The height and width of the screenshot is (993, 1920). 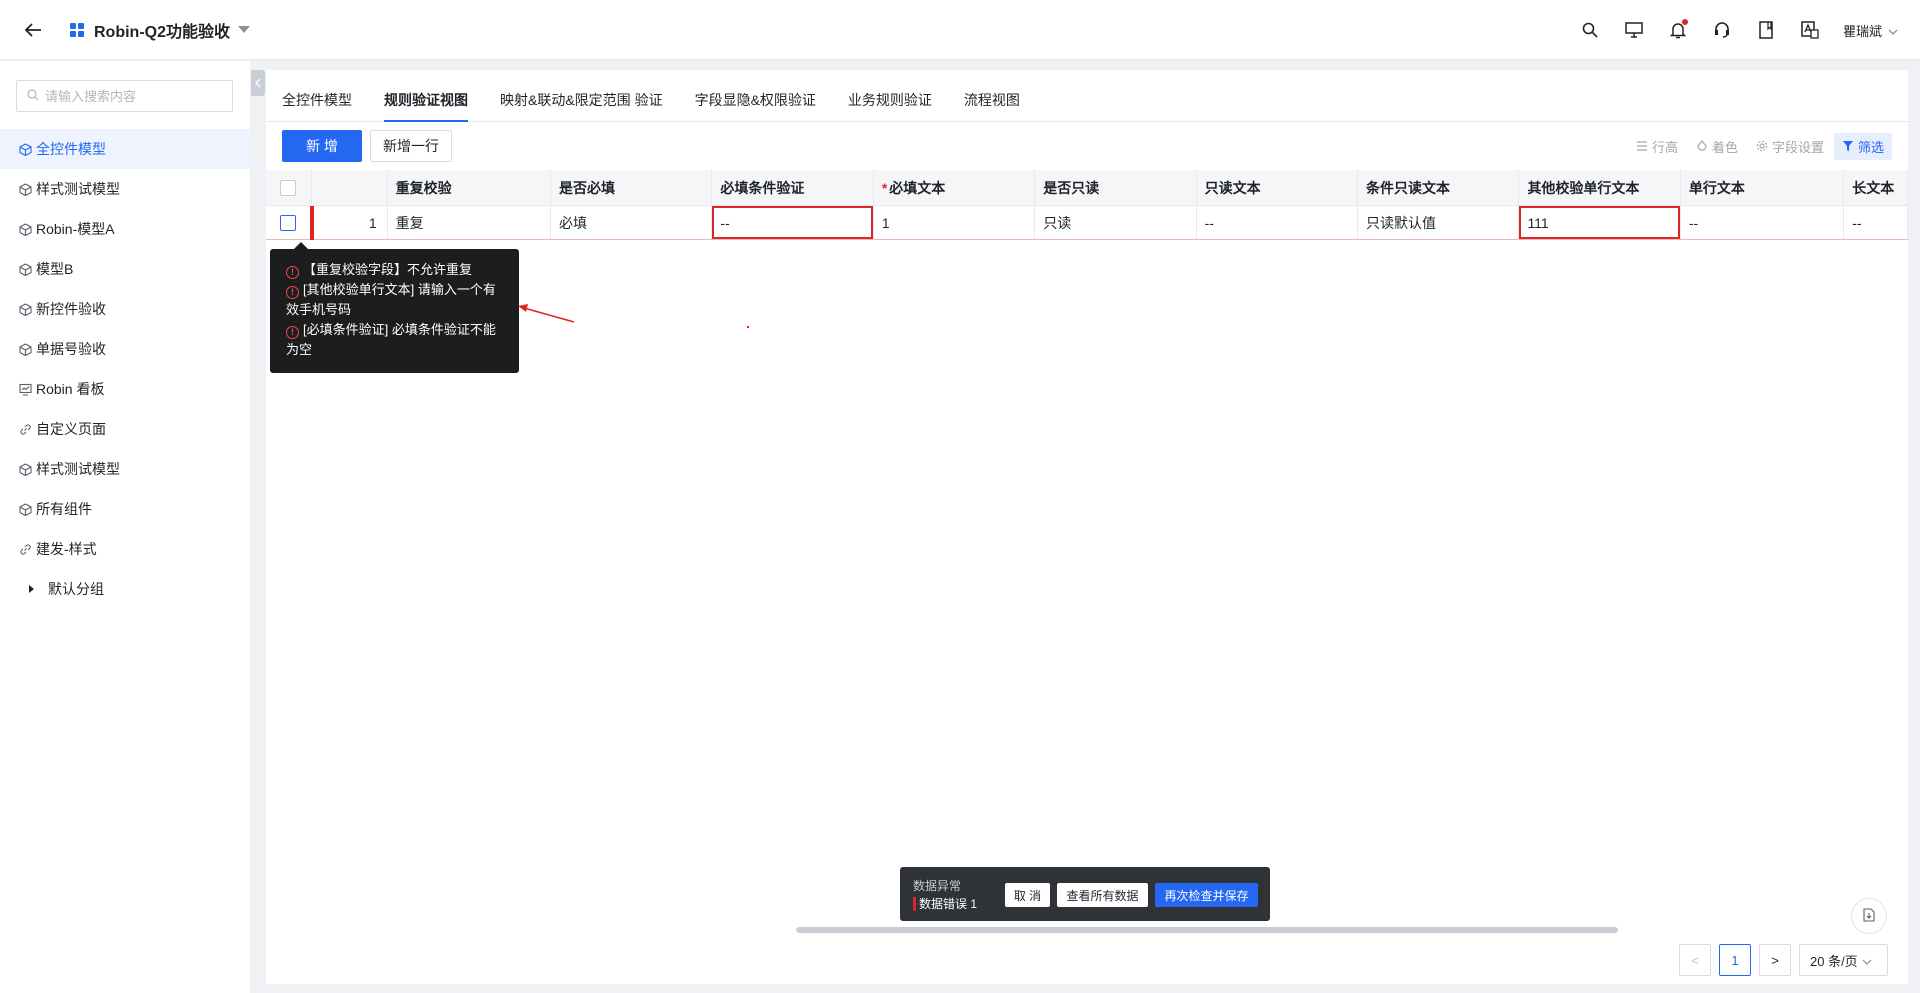 What do you see at coordinates (78, 189) in the screenshot?
I see `sidebar-item-label: 样式测试模型` at bounding box center [78, 189].